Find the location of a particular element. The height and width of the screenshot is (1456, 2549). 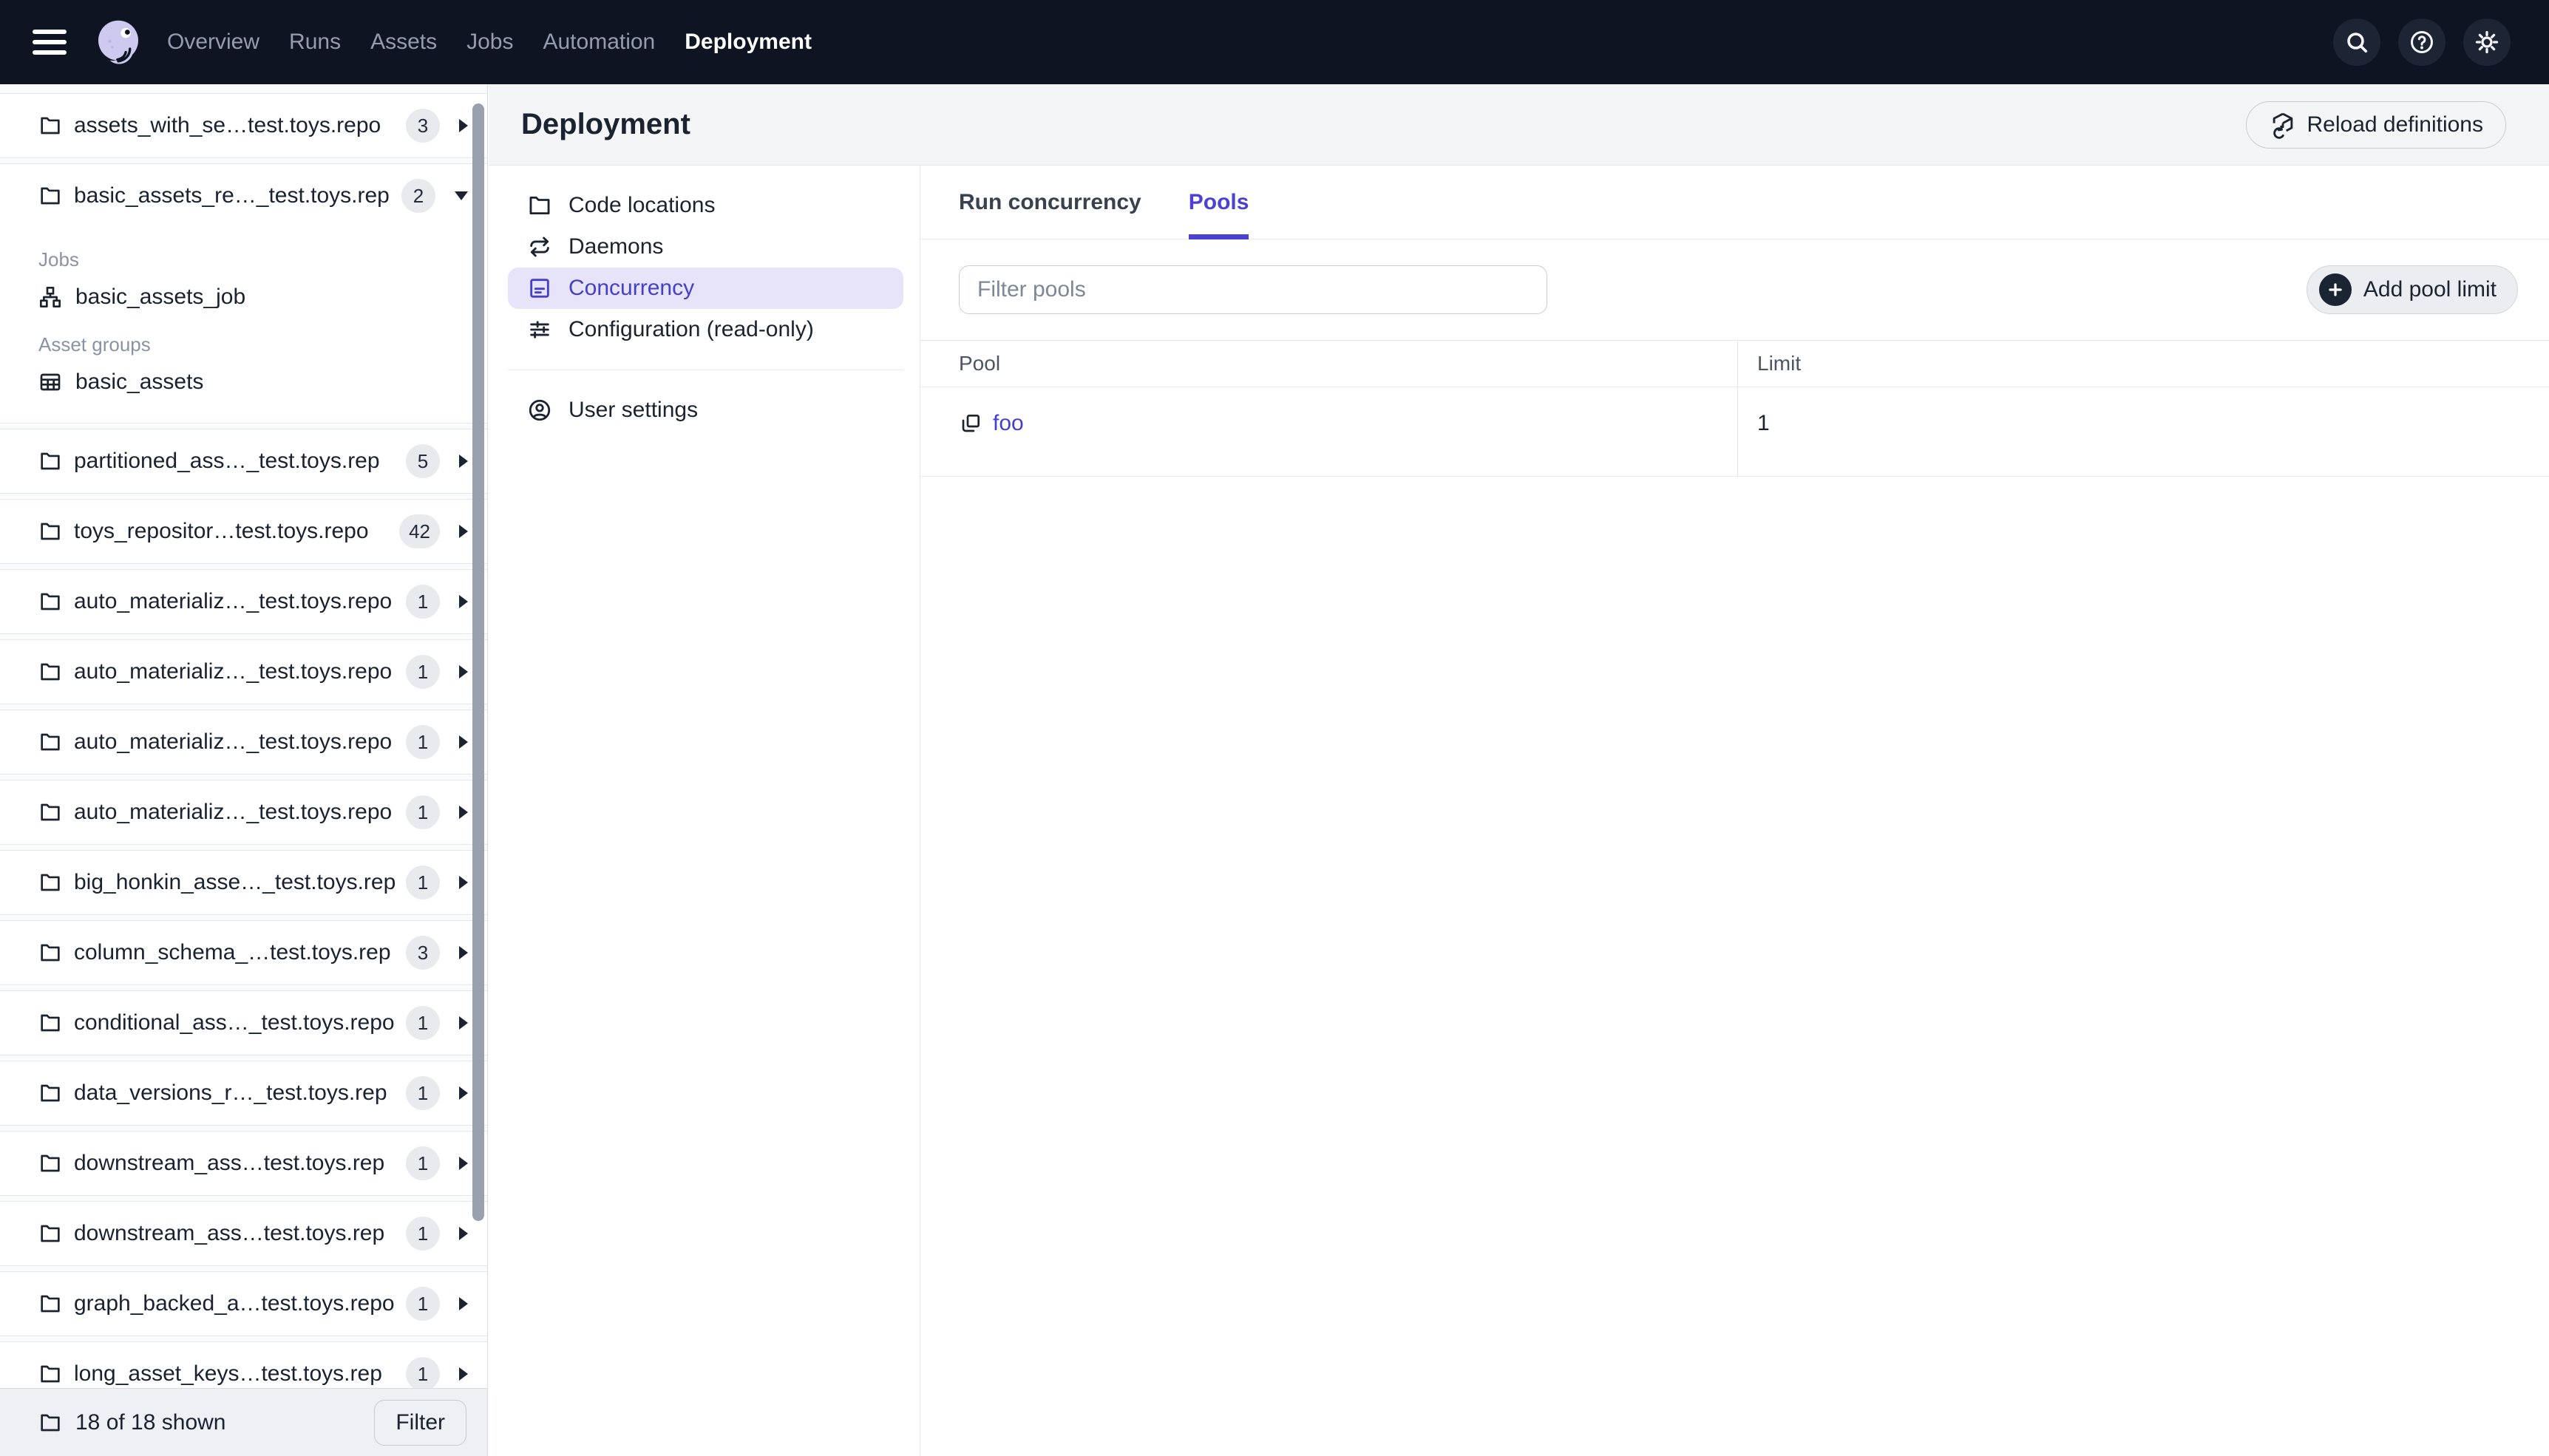

code-location-row: basic_assets_re…_test.toys.rep 2 is located at coordinates (243, 196).